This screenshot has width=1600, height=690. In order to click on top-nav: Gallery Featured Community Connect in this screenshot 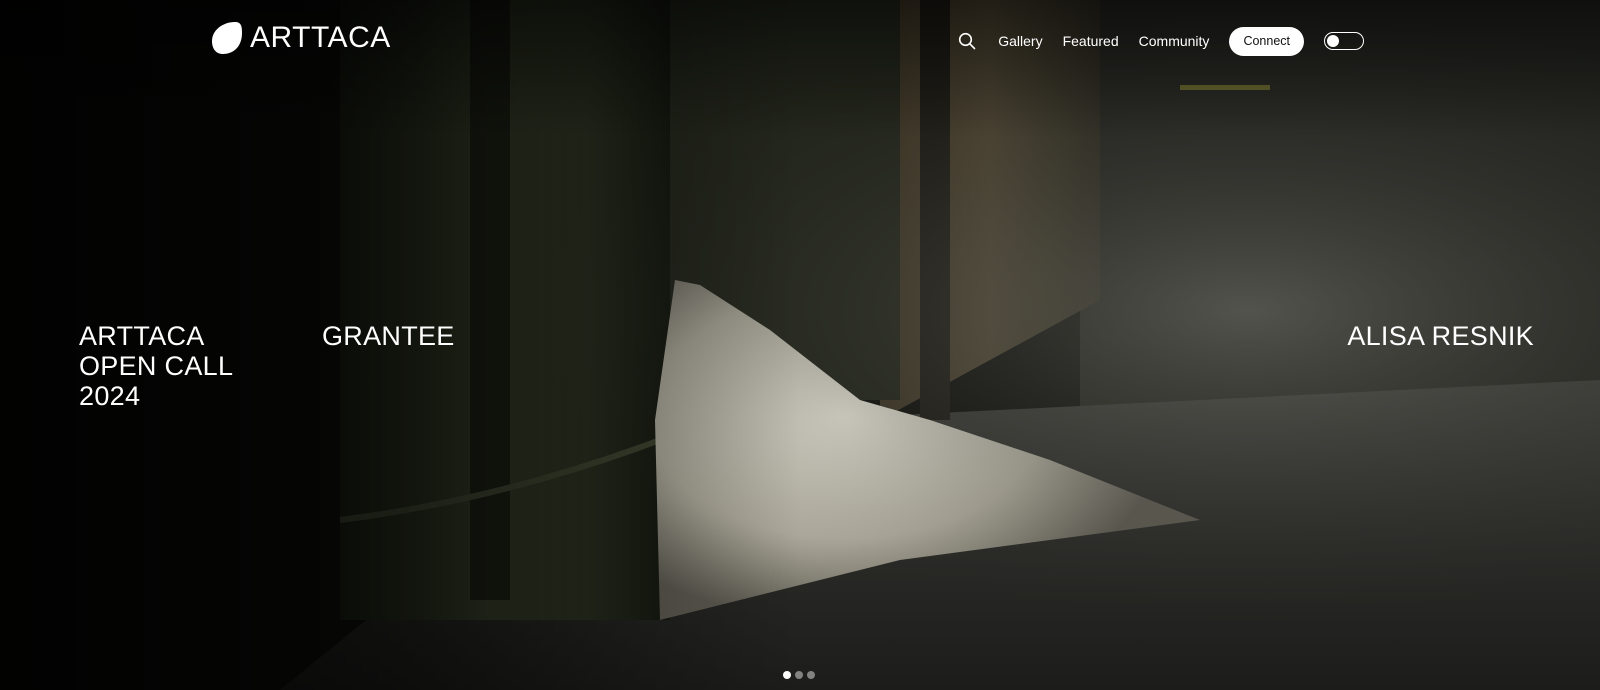, I will do `click(1161, 41)`.